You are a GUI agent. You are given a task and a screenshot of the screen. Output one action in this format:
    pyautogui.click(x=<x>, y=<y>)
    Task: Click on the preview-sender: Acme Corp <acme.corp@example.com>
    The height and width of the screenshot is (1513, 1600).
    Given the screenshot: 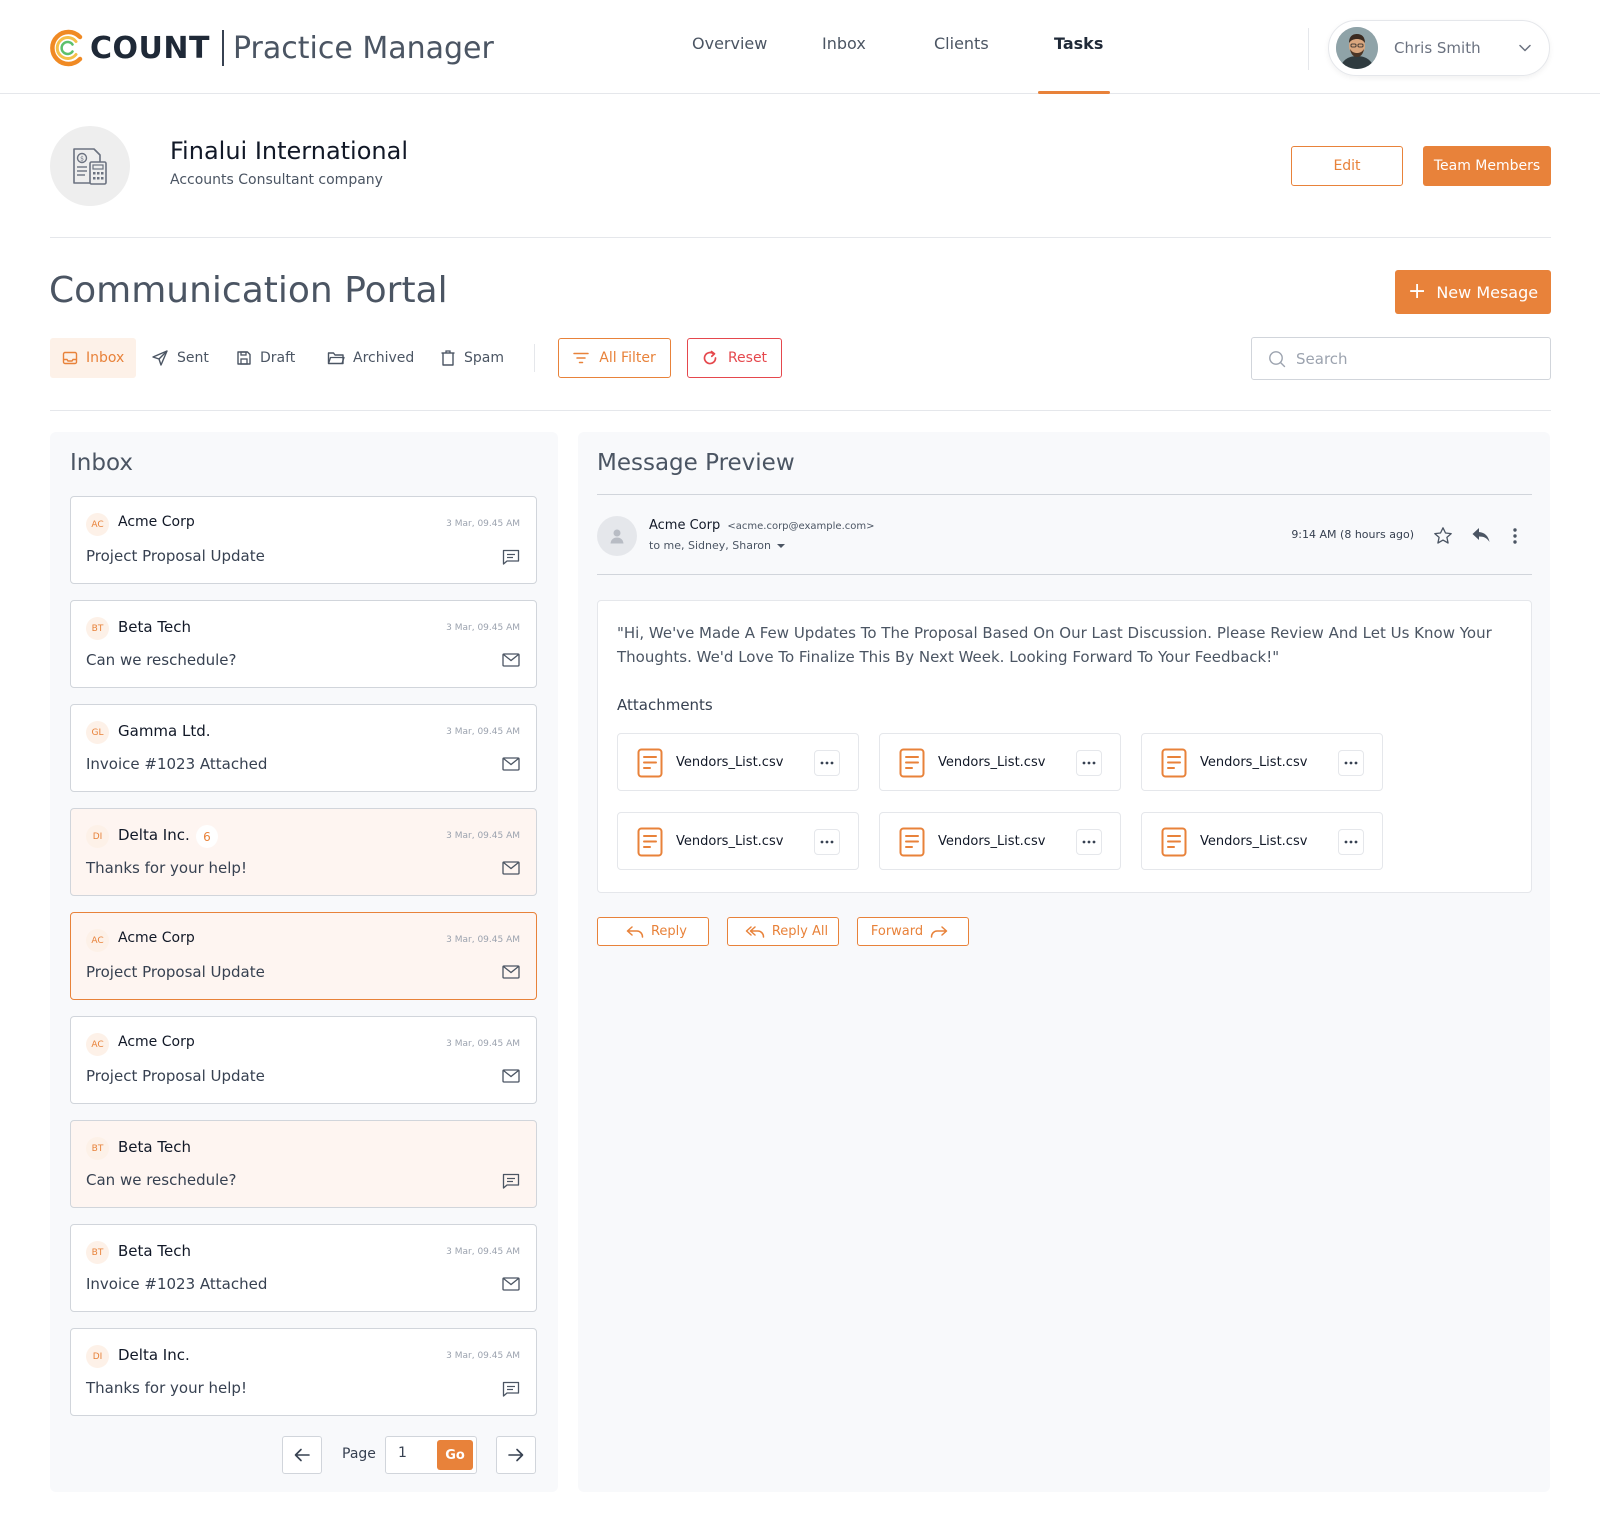 What is the action you would take?
    pyautogui.click(x=761, y=525)
    